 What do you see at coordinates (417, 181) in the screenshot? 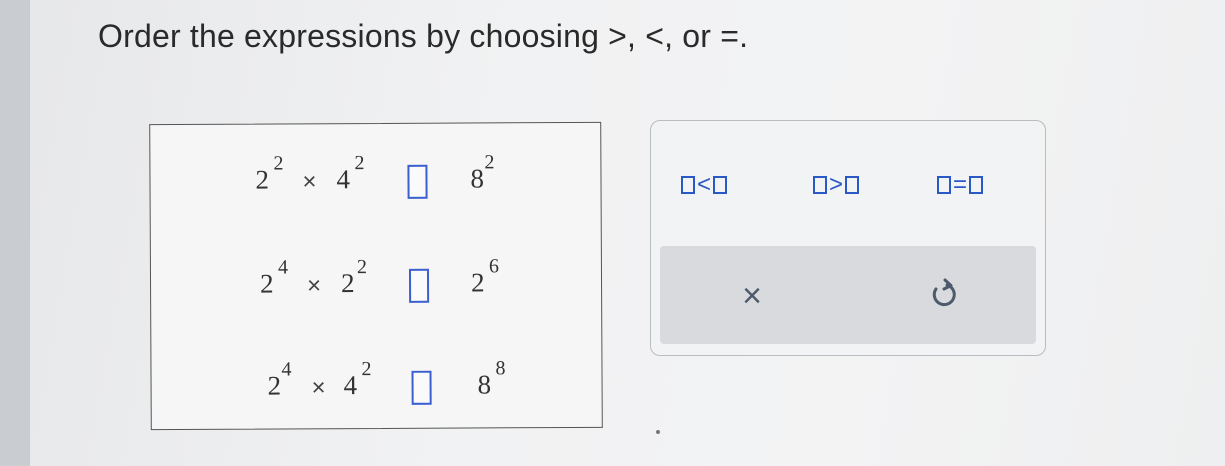
I see `row1-answer-blank` at bounding box center [417, 181].